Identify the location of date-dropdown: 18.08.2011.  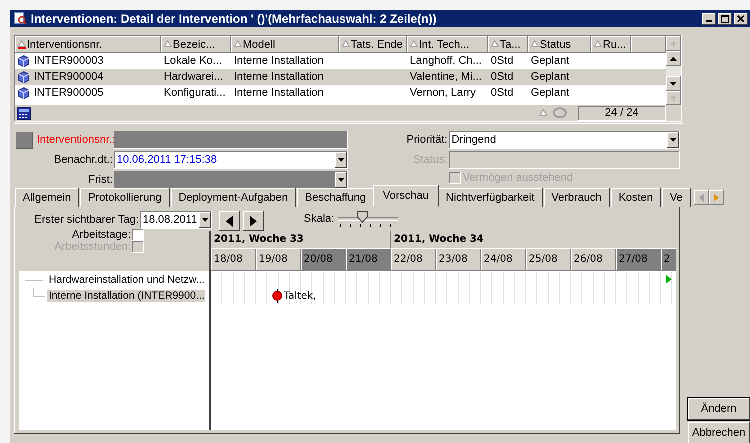
(176, 220).